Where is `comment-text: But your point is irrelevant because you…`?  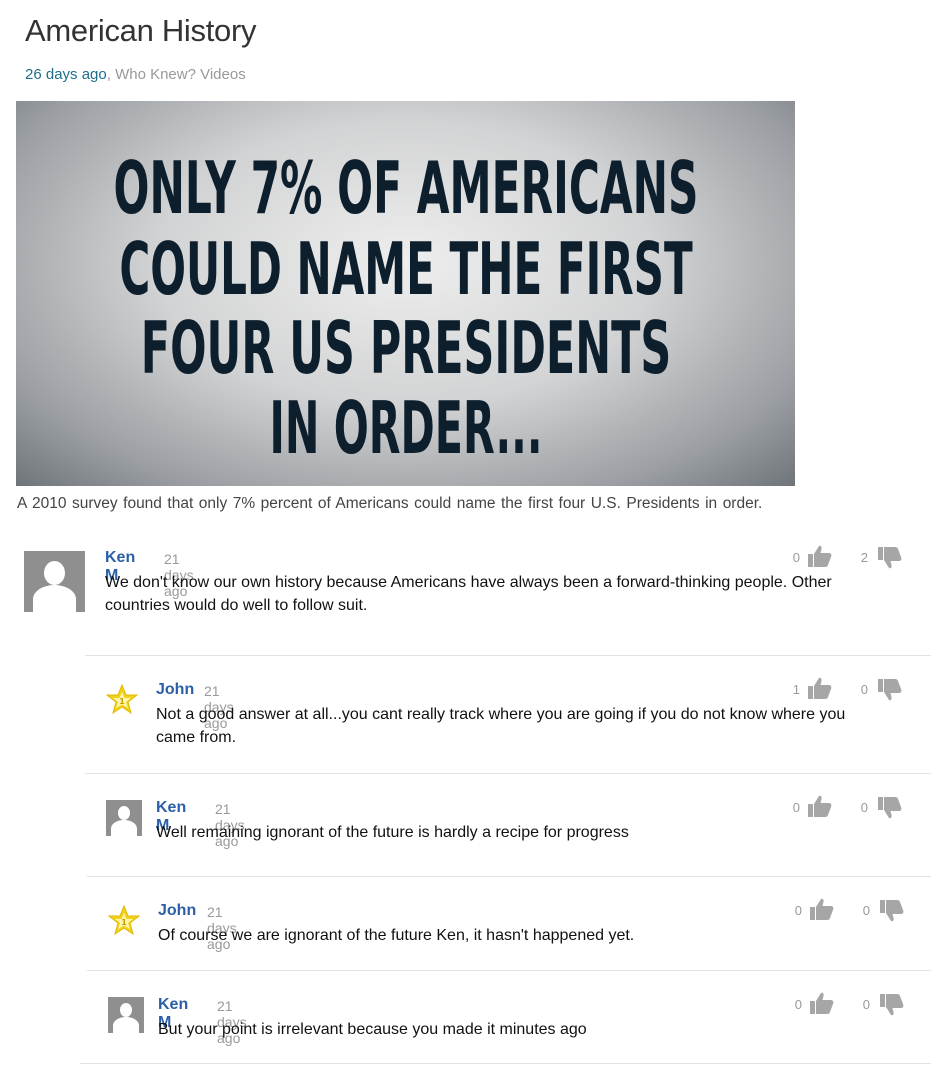 comment-text: But your point is irrelevant because you… is located at coordinates (538, 1029).